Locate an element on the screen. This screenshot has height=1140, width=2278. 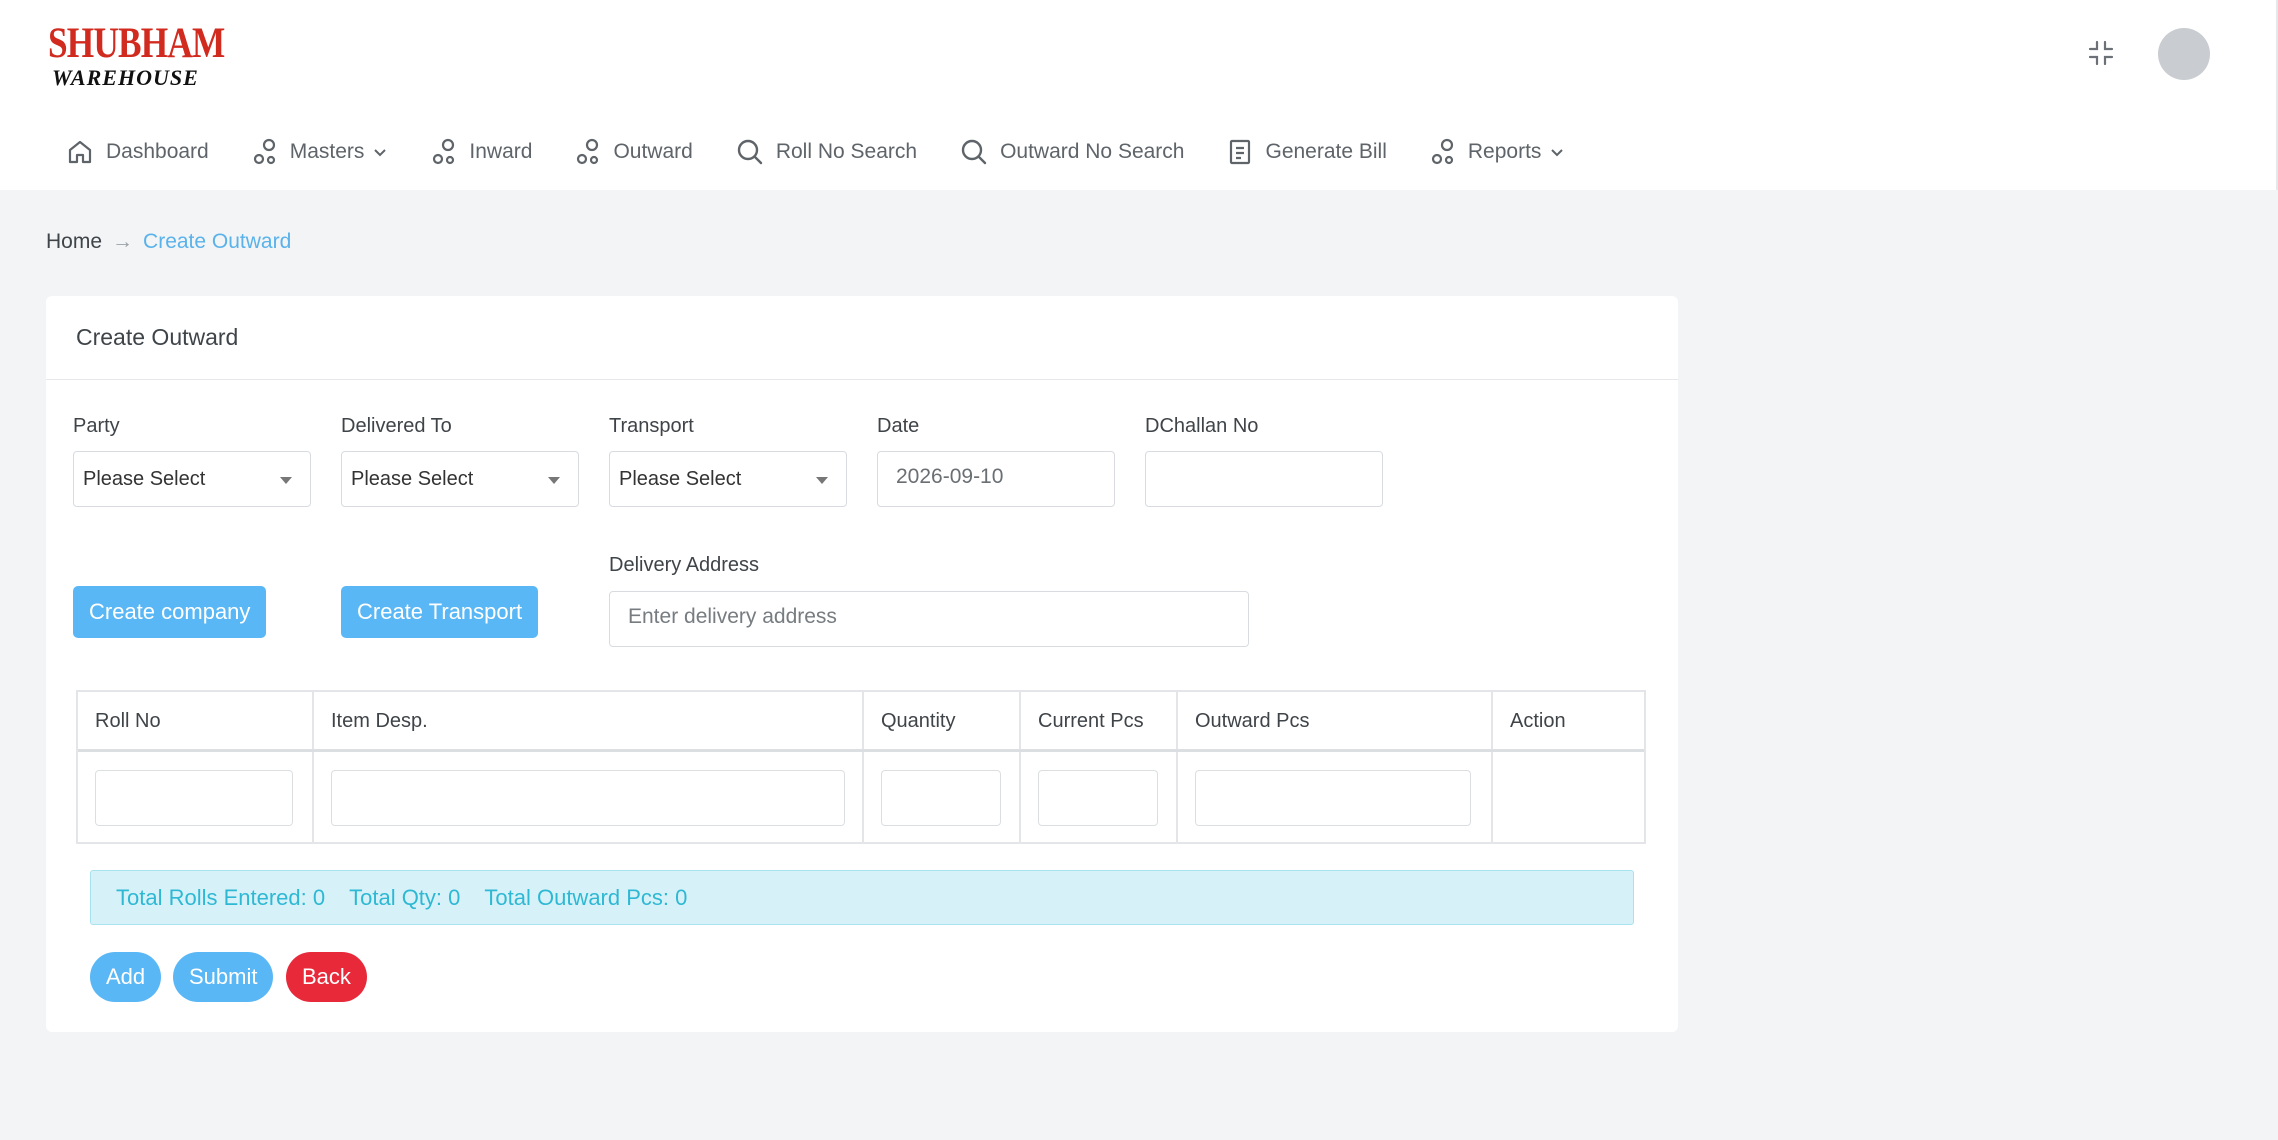
nav-label: Outward No Search is located at coordinates (1092, 151).